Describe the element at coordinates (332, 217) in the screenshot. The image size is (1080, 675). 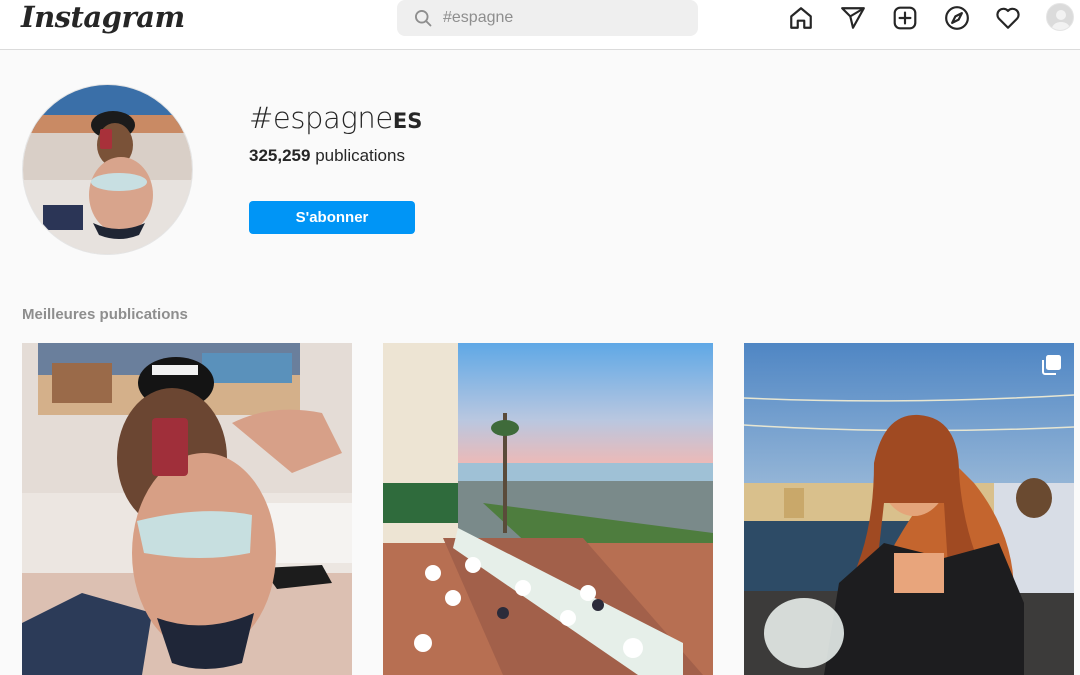
I see `follow-button: S'abonner` at that location.